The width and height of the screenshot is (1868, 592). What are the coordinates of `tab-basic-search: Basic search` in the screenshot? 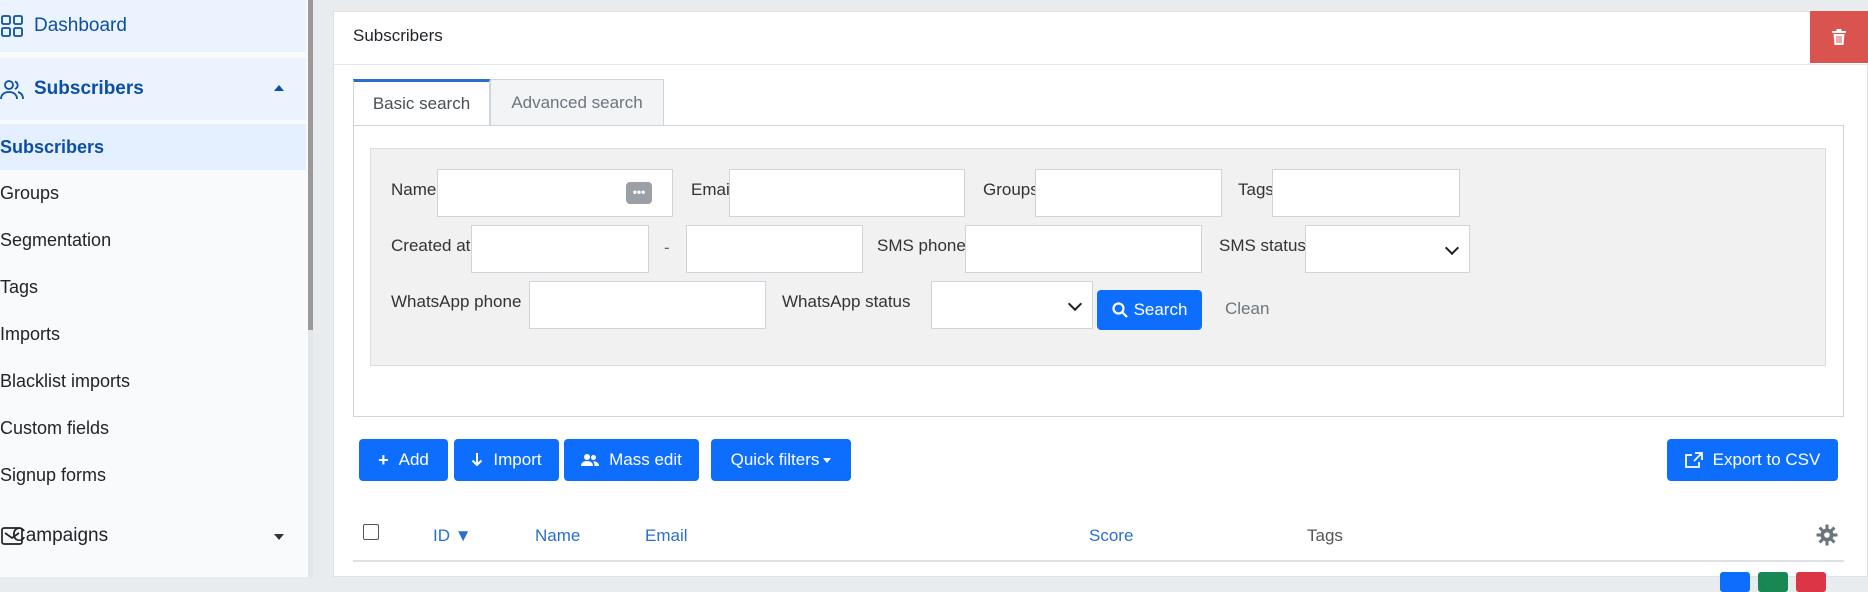 It's located at (421, 102).